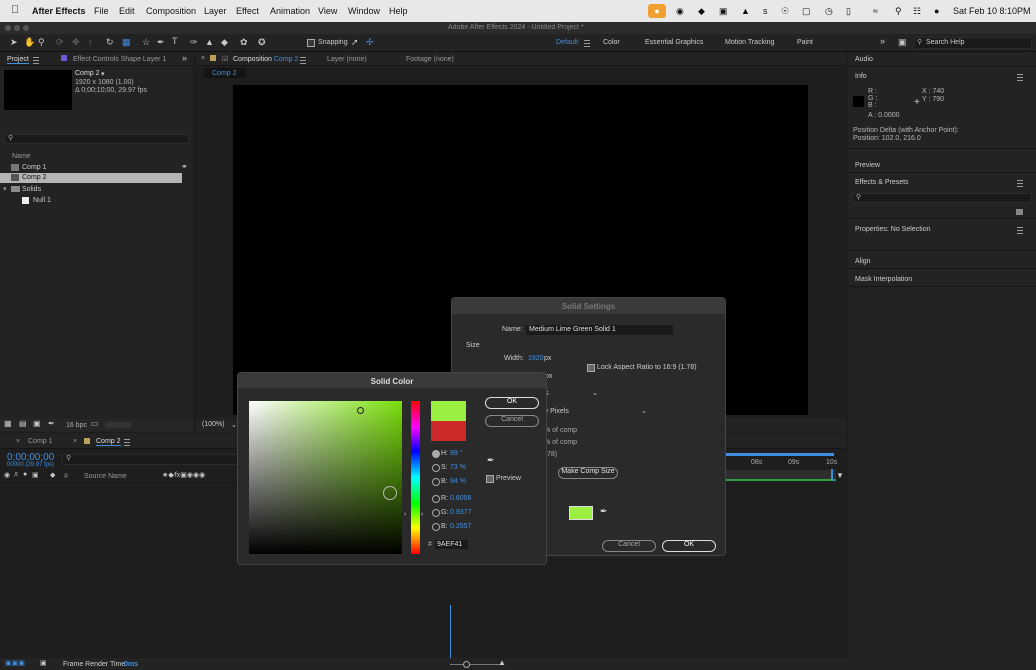 This screenshot has width=1036, height=670. Describe the element at coordinates (599, 330) in the screenshot. I see `solid-name-input: Medium Lime Green Solid 1` at that location.